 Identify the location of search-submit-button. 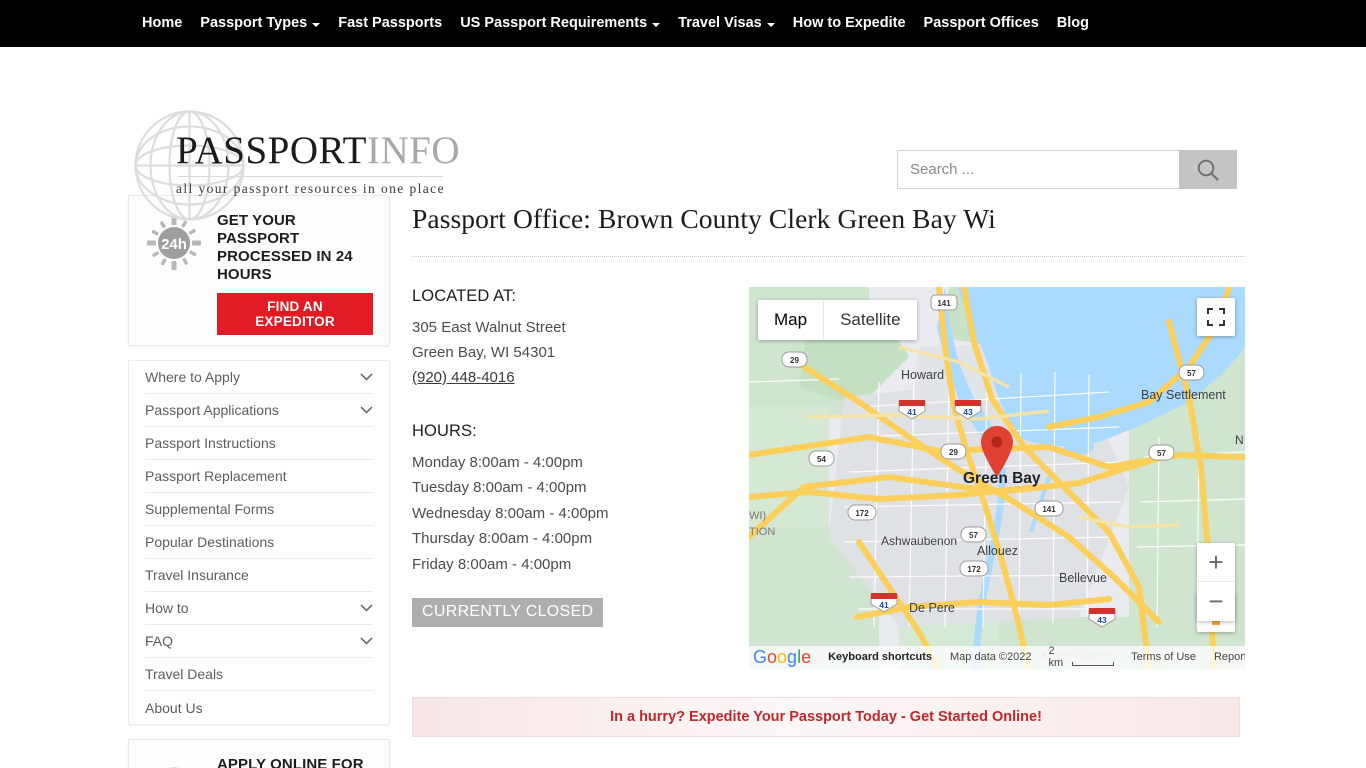
(1208, 169).